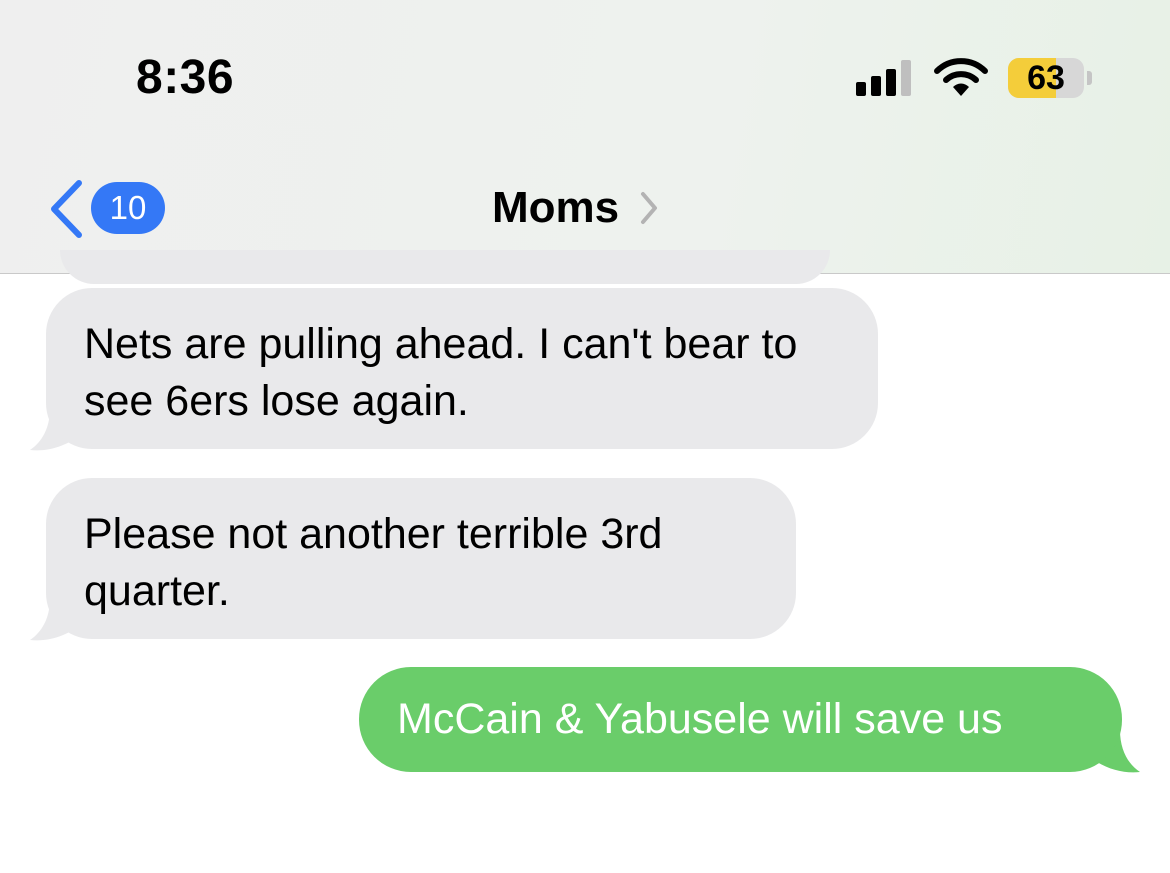 This screenshot has width=1170, height=873. I want to click on message-text: McCain & Yabusele will save us, so click(700, 719).